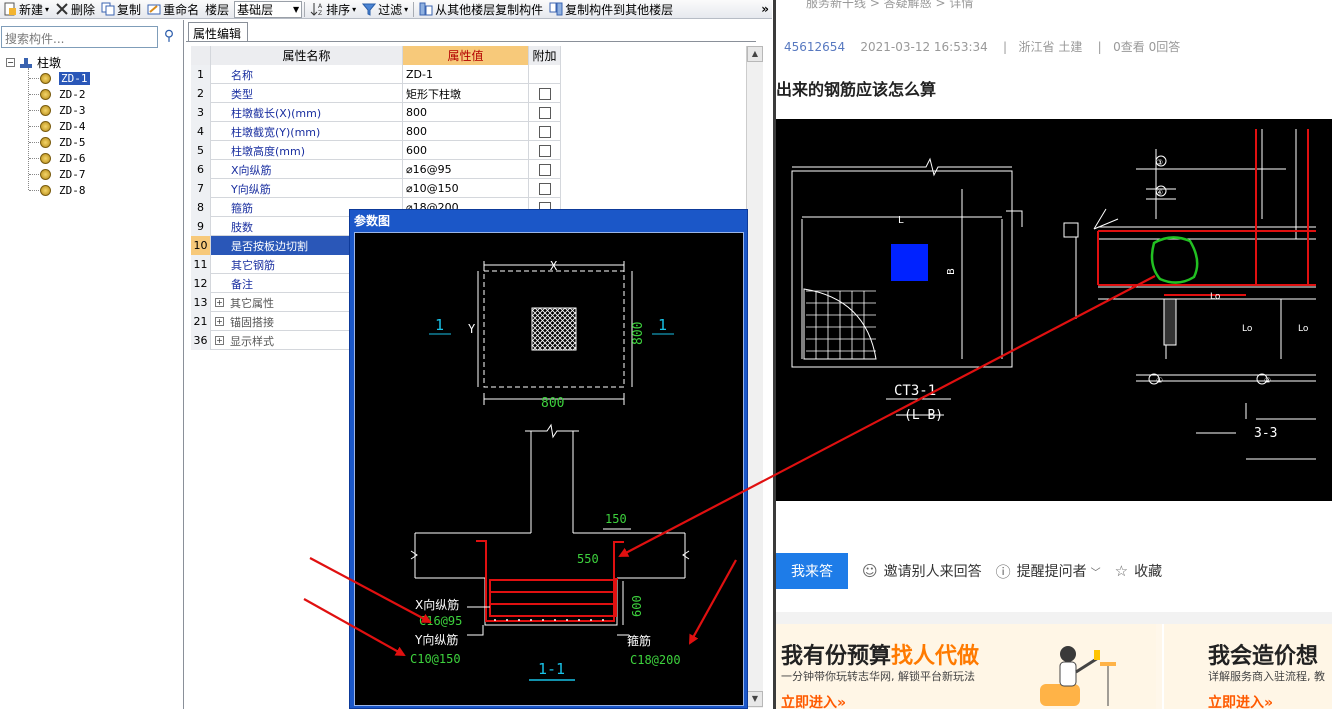 The image size is (1332, 709). I want to click on property-value: 600, so click(466, 150).